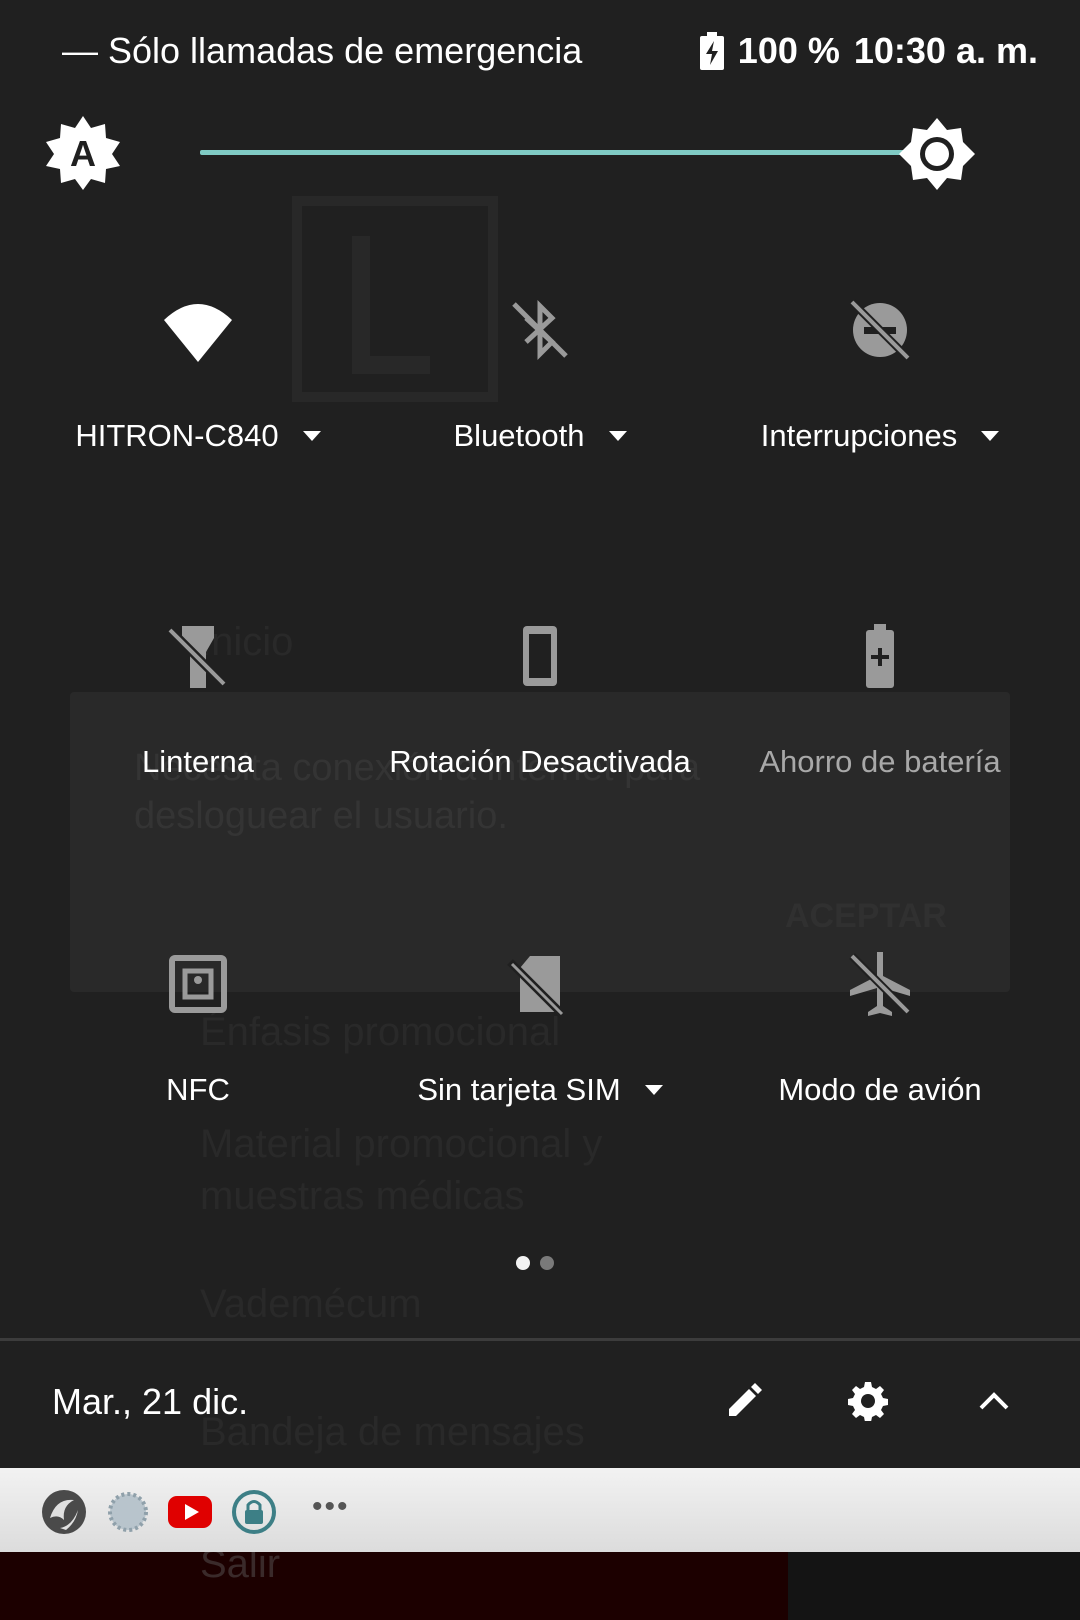  Describe the element at coordinates (254, 1512) in the screenshot. I see `lock-icon` at that location.